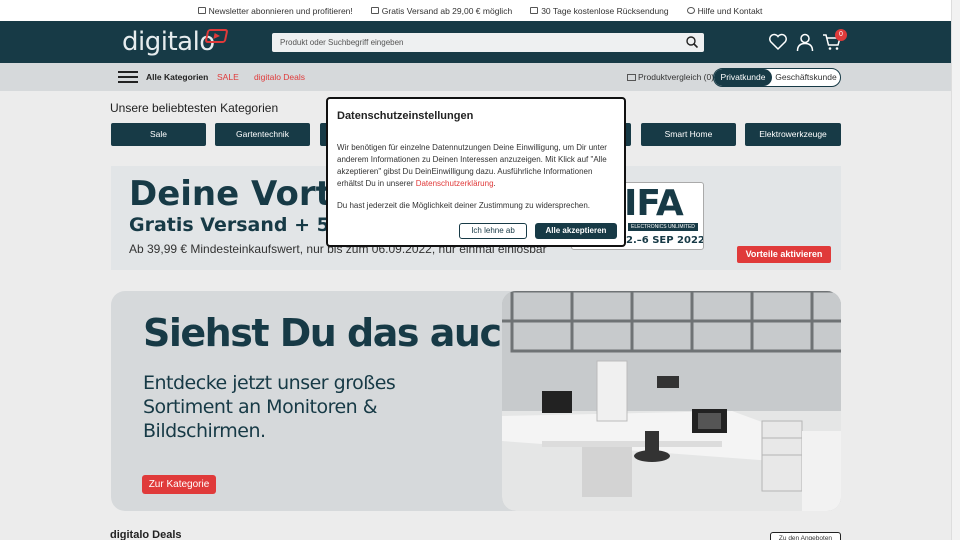 Image resolution: width=960 pixels, height=540 pixels. Describe the element at coordinates (455, 183) in the screenshot. I see `privacy-policy-link: Datenschutzerklärung` at that location.